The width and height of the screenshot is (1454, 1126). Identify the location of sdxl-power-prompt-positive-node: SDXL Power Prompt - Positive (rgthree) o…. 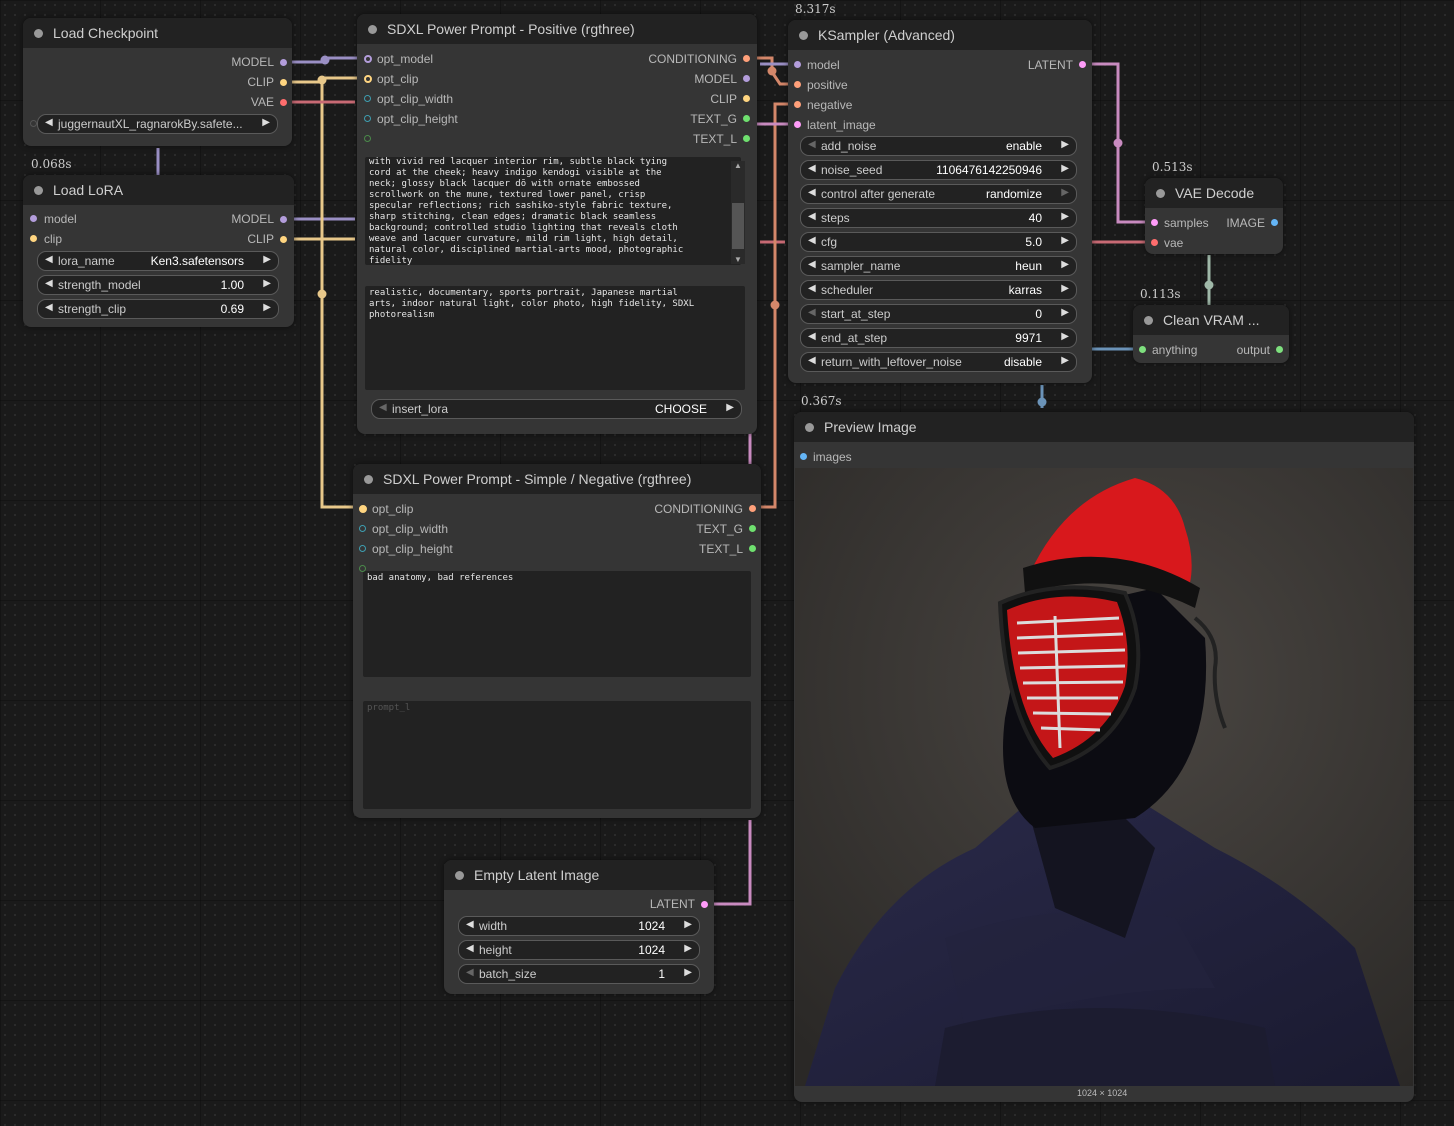
(557, 224).